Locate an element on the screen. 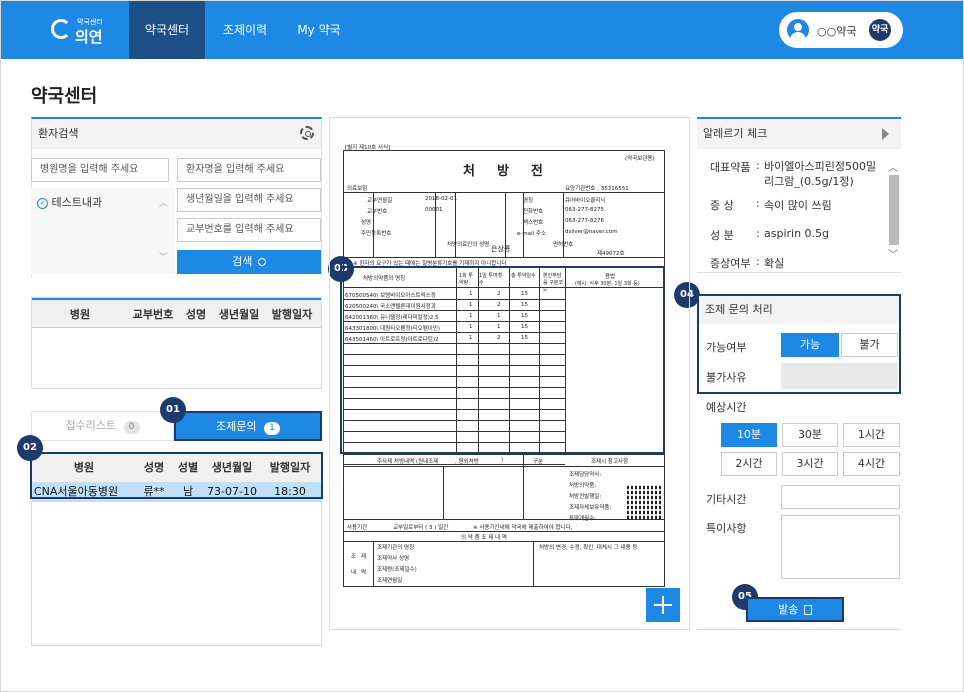 The image size is (964, 692). tab-inquiry-label: 조제문의 is located at coordinates (236, 426).